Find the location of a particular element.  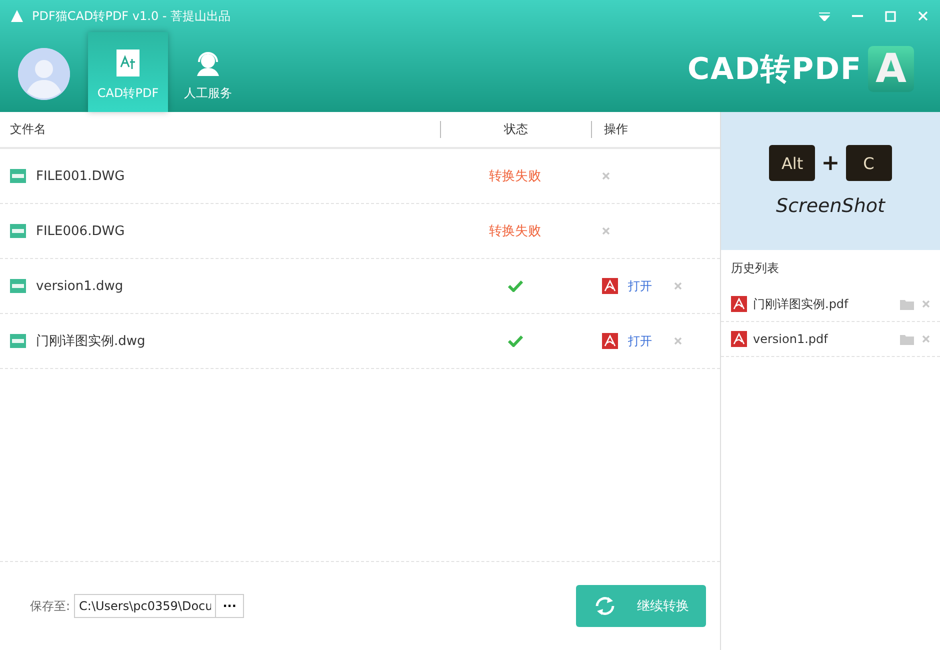

key-cap: C is located at coordinates (869, 163).